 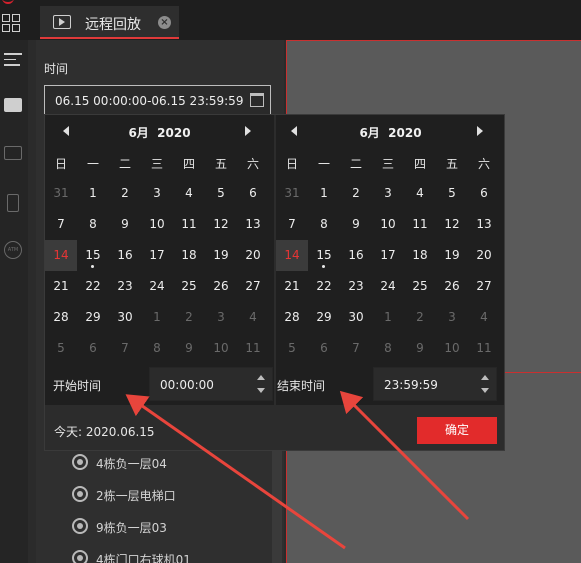 I want to click on tree-item-camera: 2栋一层电梯口, so click(x=124, y=495).